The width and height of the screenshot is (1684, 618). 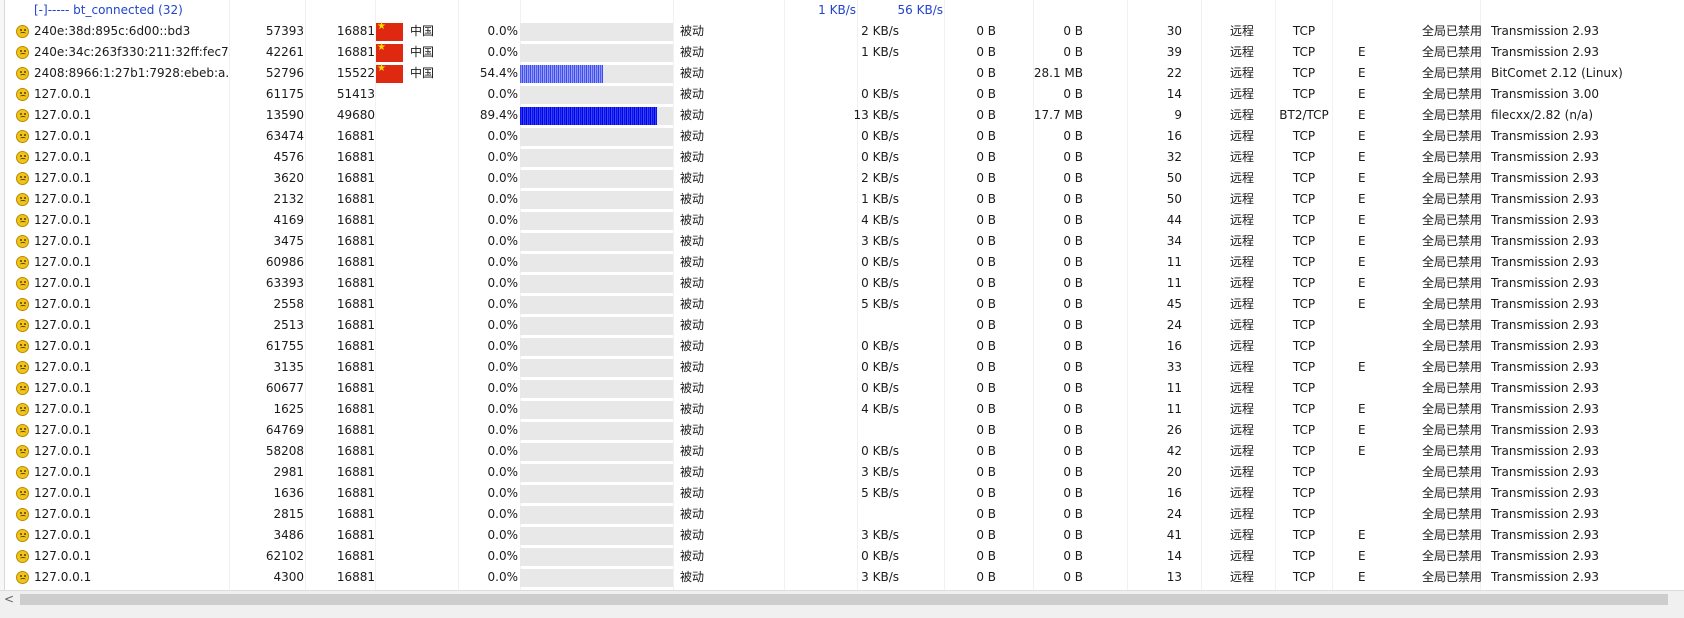 I want to click on horizontal-scrollbar: <, so click(x=842, y=599).